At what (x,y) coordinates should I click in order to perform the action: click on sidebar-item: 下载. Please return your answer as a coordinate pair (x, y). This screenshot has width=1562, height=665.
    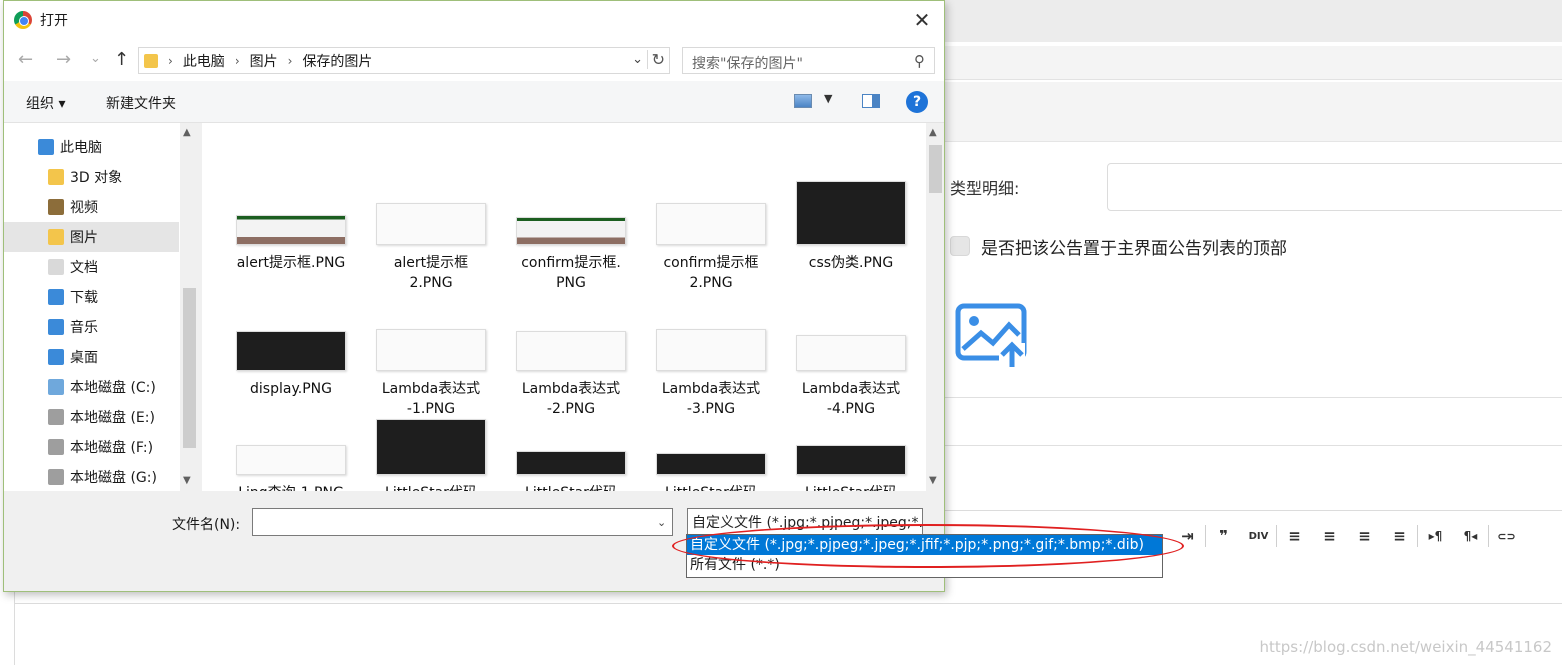
    Looking at the image, I should click on (91, 297).